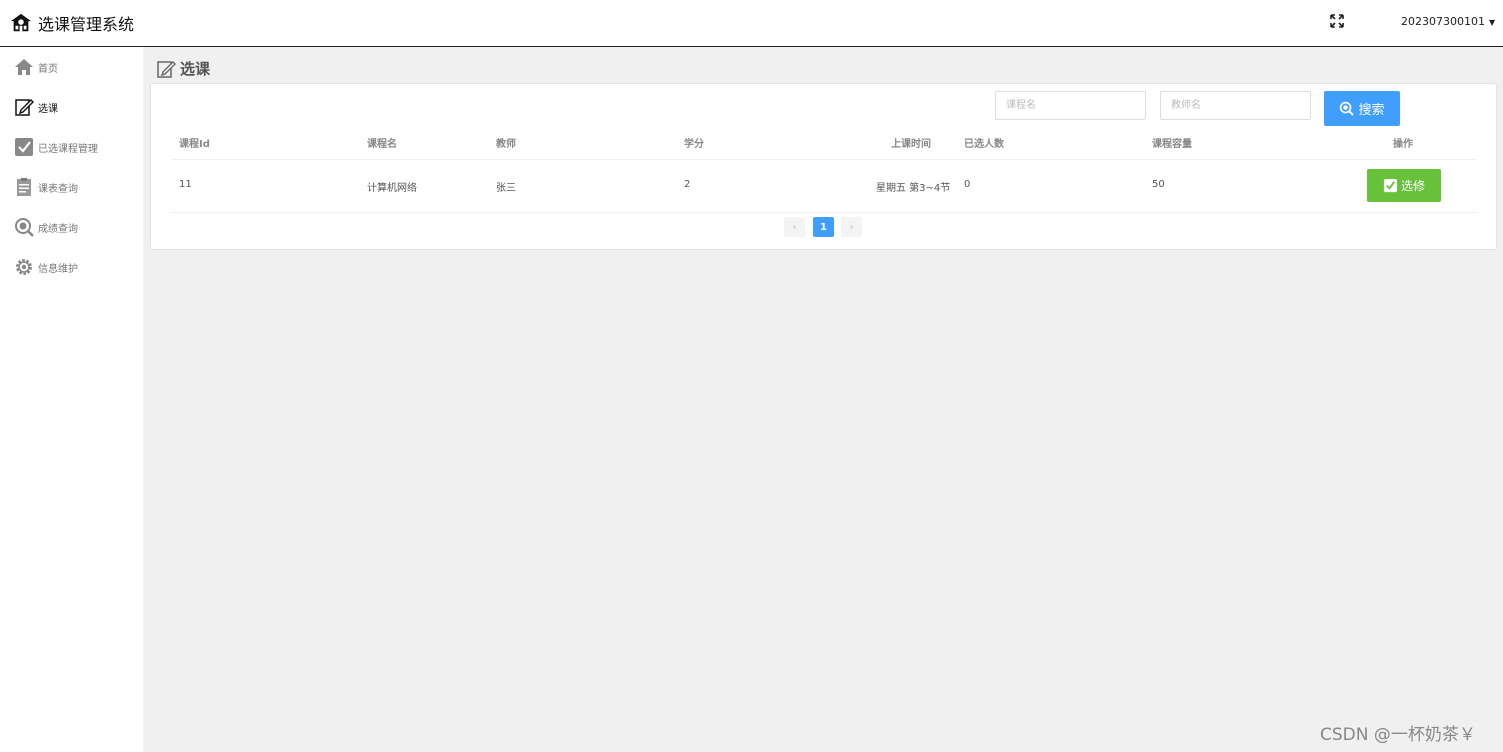 This screenshot has width=1503, height=752. Describe the element at coordinates (48, 109) in the screenshot. I see `sidebar-item-label: 选课` at that location.